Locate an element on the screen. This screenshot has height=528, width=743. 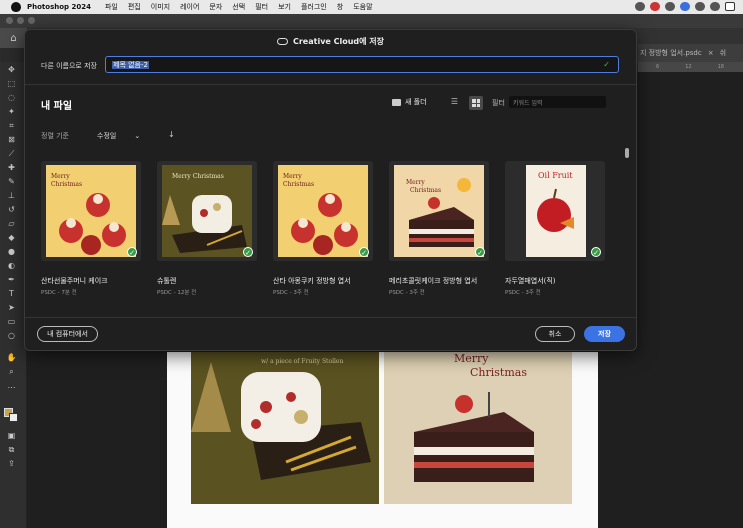
tray-red-icon is located at coordinates (655, 6).